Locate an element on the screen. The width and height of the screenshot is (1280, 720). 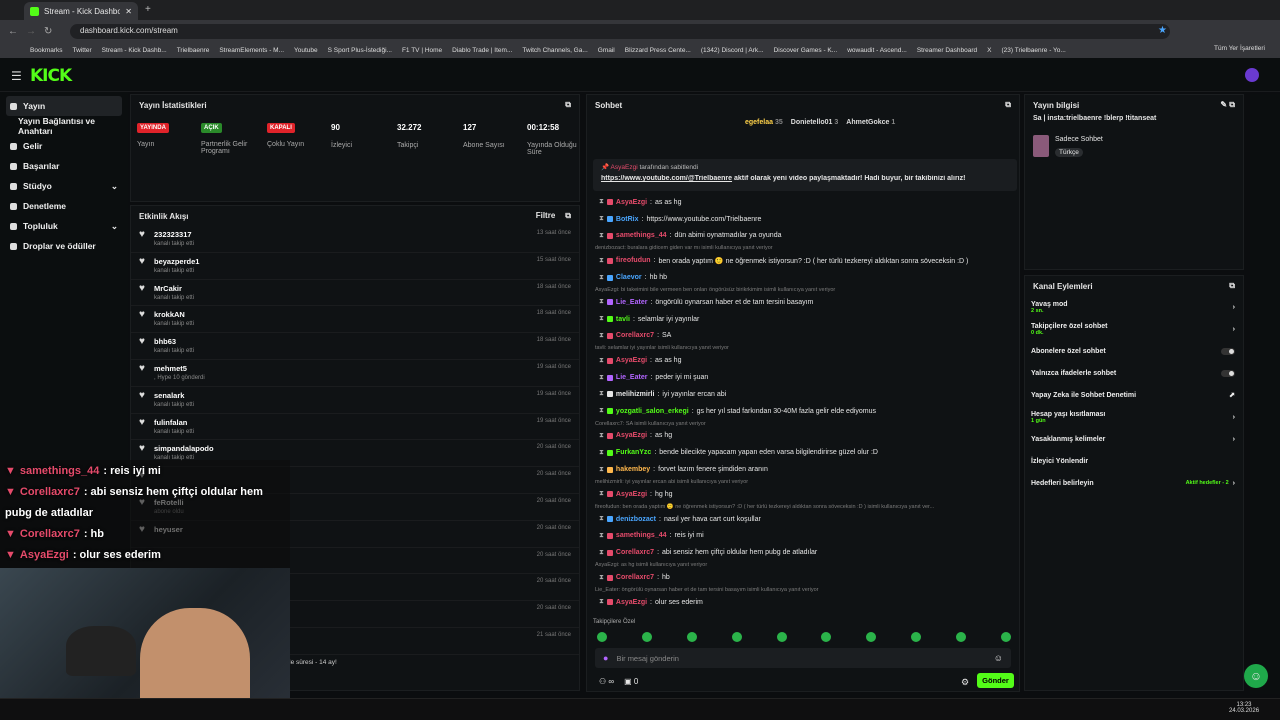
settings-icon: ⚙ is located at coordinates (965, 682).